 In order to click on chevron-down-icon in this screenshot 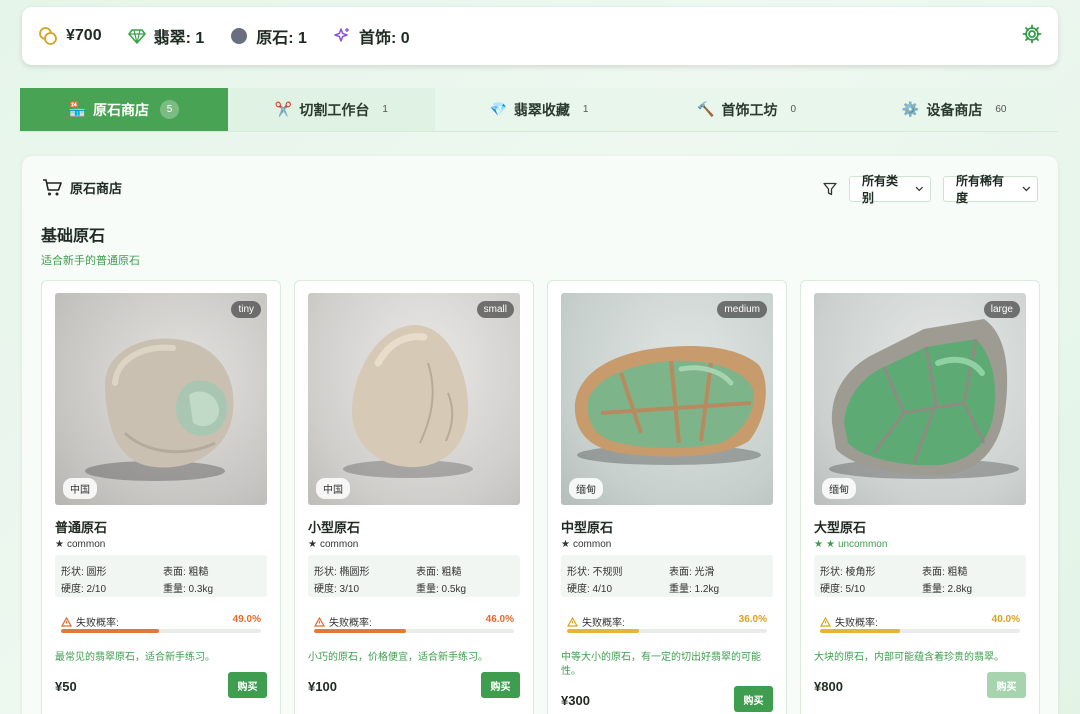, I will do `click(919, 189)`.